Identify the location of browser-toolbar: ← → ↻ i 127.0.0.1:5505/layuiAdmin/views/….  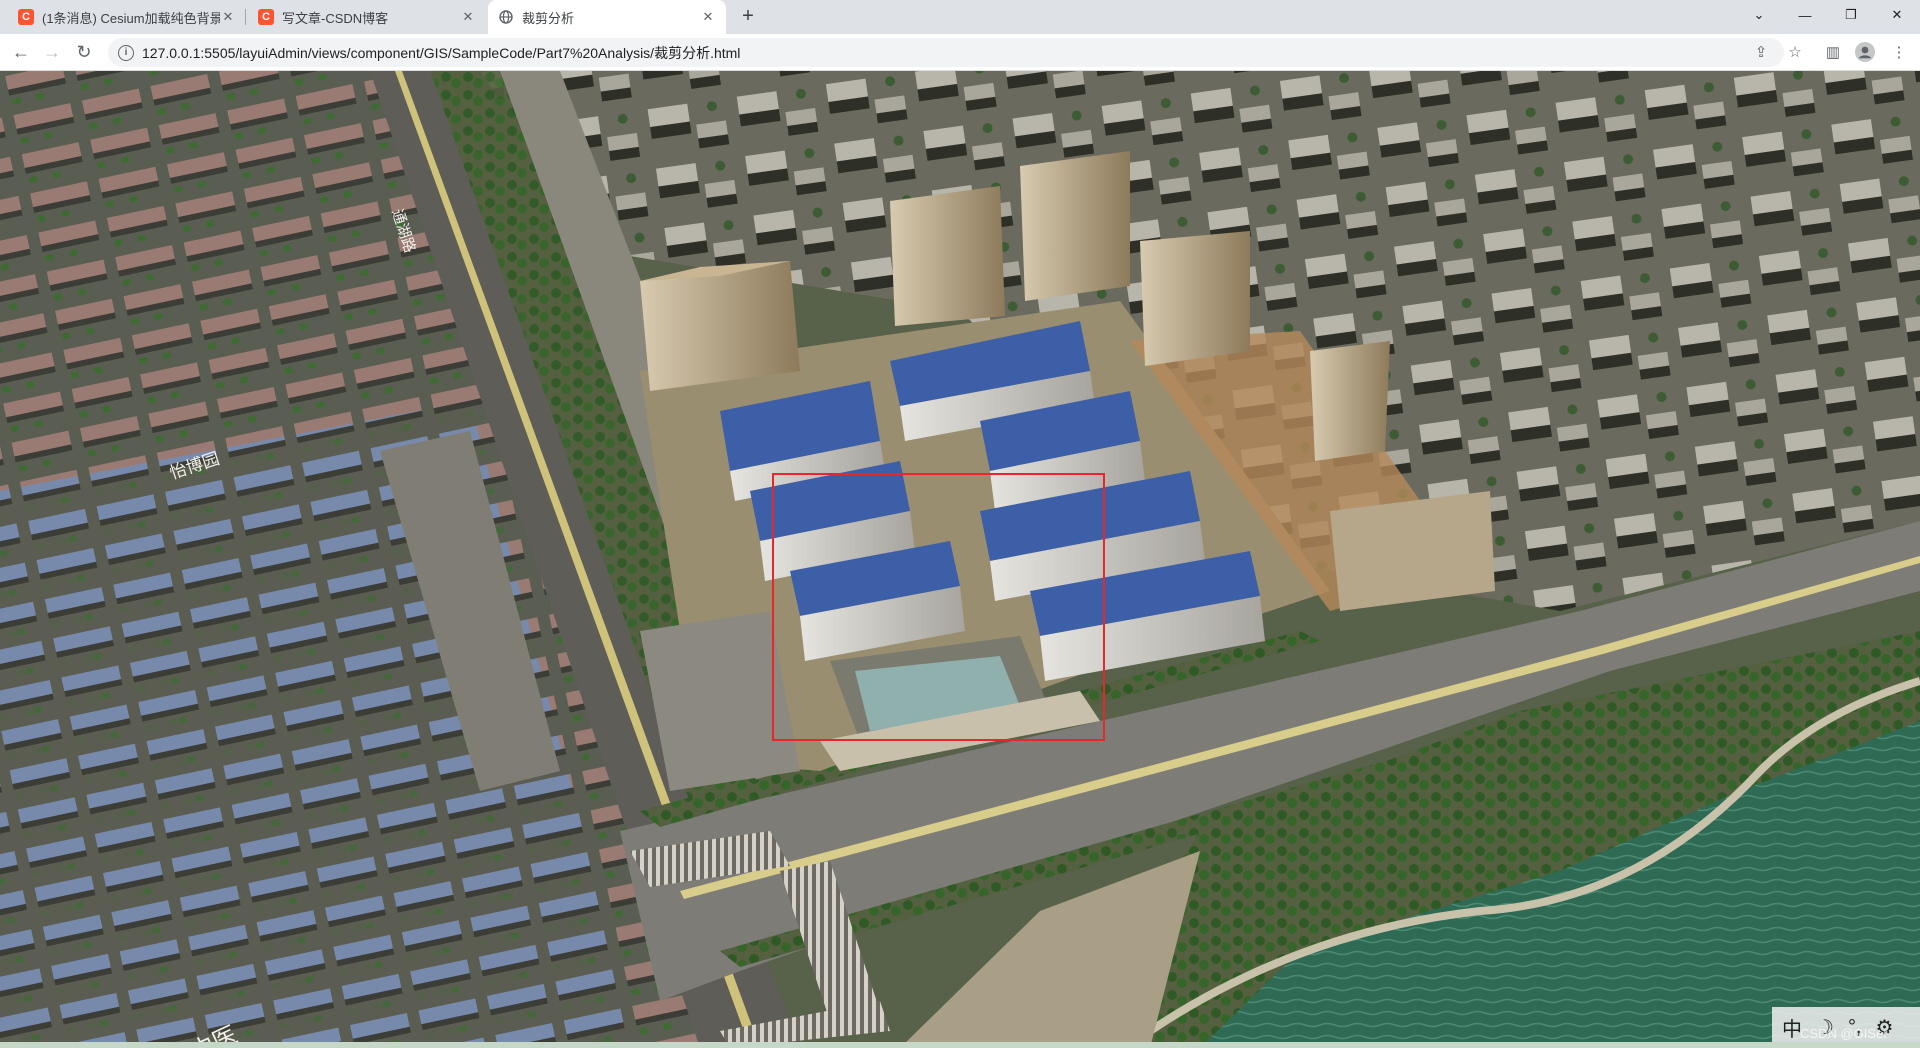
(960, 52).